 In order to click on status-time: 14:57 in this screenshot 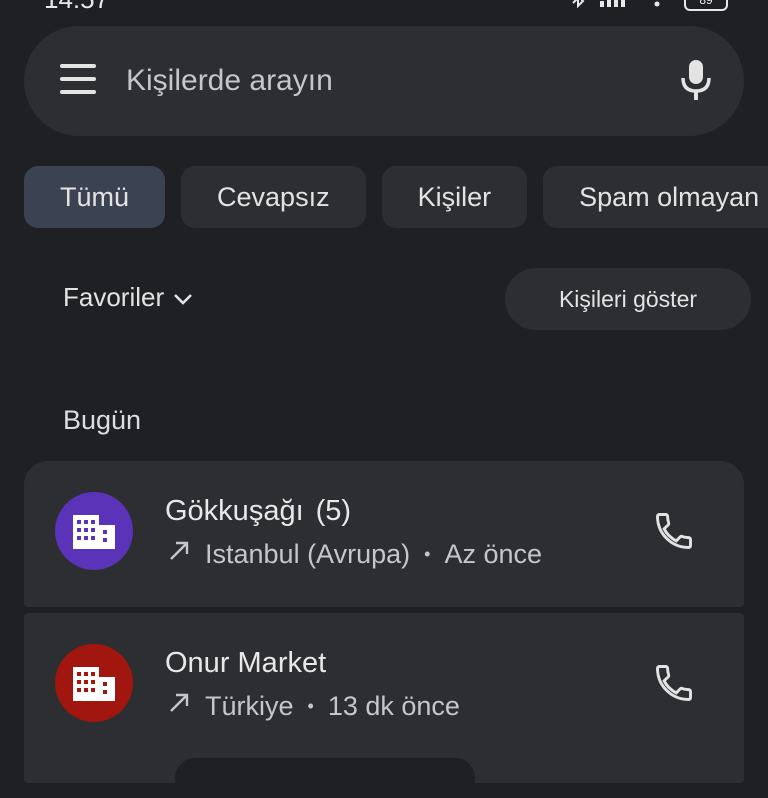, I will do `click(76, 7)`.